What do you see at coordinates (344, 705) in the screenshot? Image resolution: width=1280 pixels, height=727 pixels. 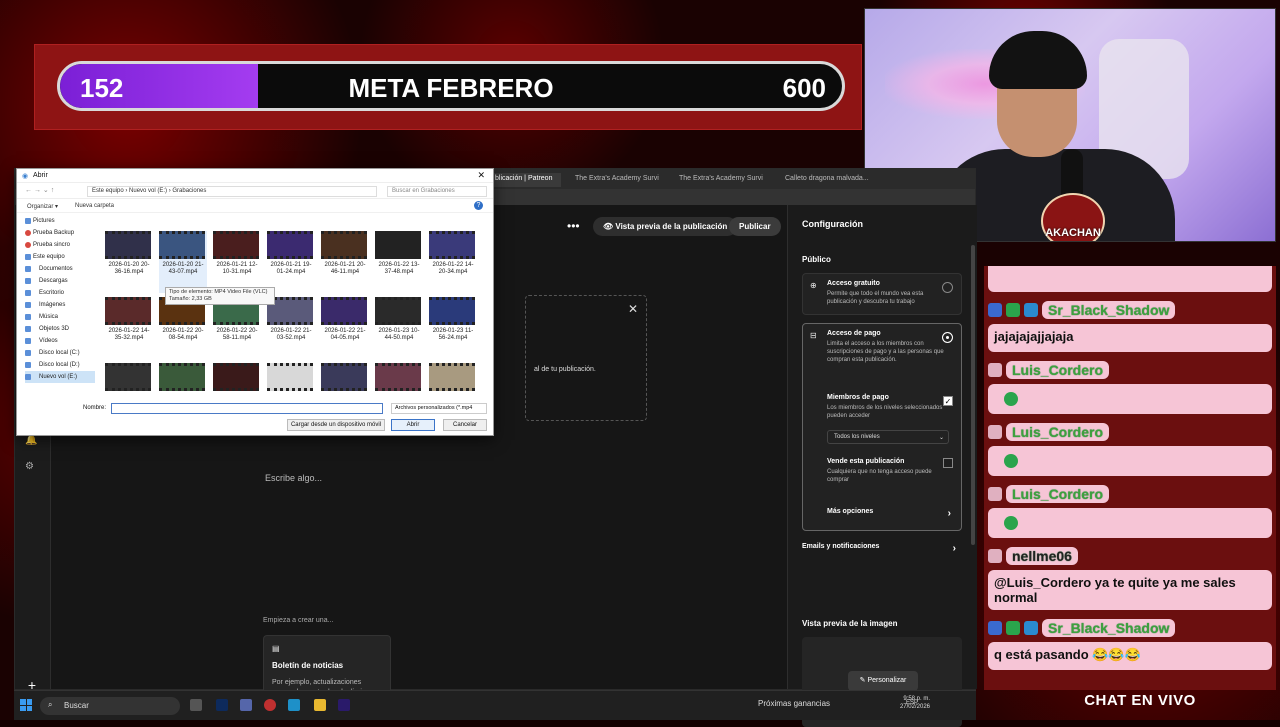 I see `premiere-icon` at bounding box center [344, 705].